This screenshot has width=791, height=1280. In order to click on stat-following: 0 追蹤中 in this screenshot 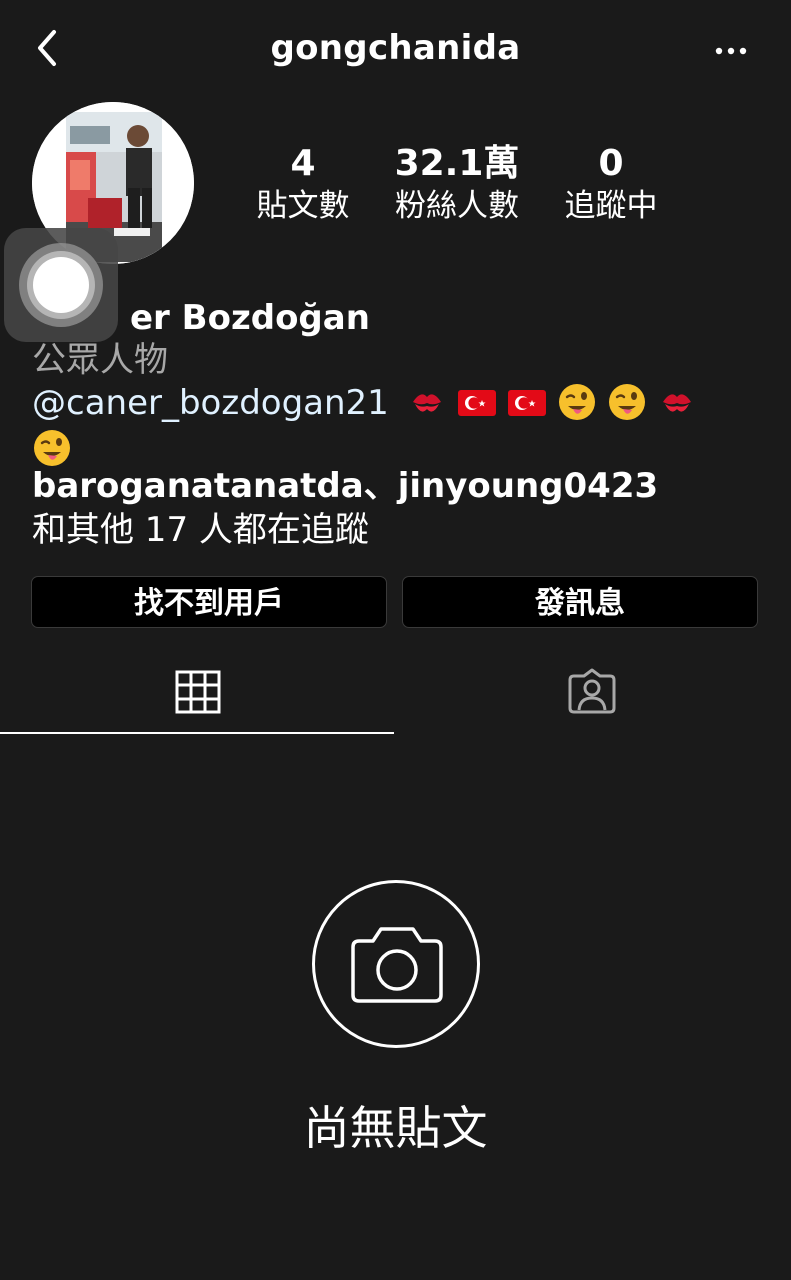, I will do `click(611, 184)`.